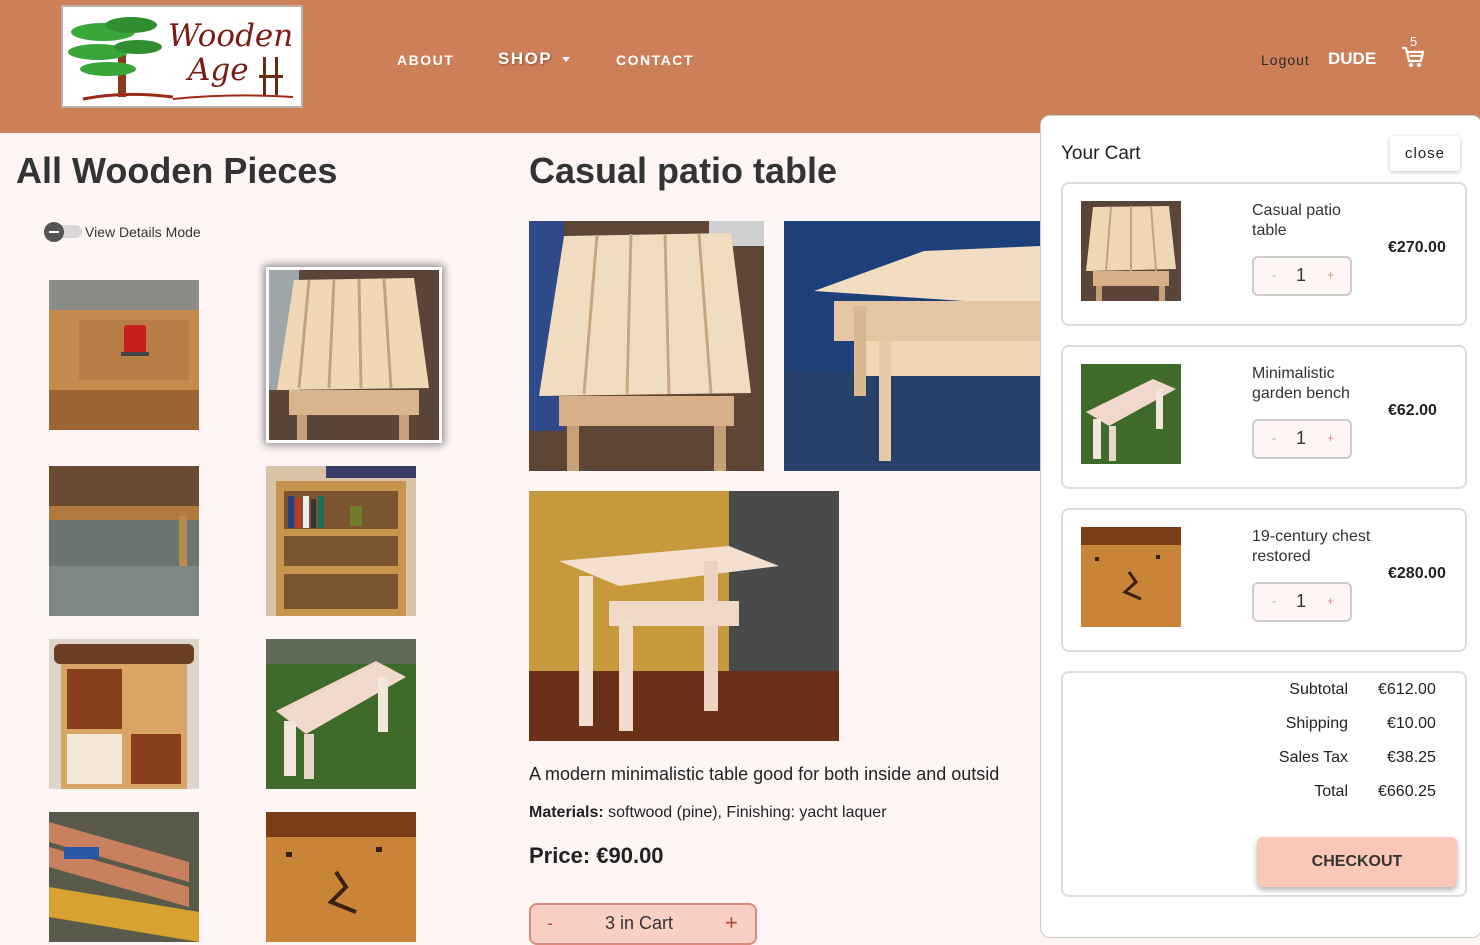 Image resolution: width=1480 pixels, height=945 pixels. I want to click on nav-contact: CONTACT, so click(655, 60).